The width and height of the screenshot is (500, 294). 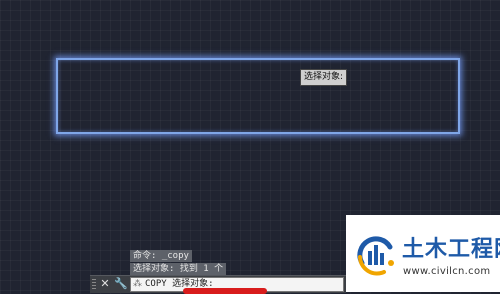 What do you see at coordinates (324, 77) in the screenshot?
I see `dynamic-input-tooltip: 选择对象:` at bounding box center [324, 77].